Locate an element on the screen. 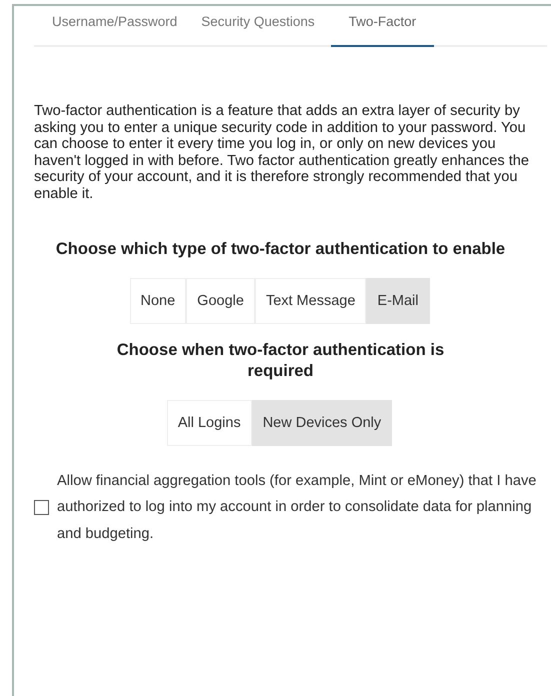  option-button: None is located at coordinates (158, 301).